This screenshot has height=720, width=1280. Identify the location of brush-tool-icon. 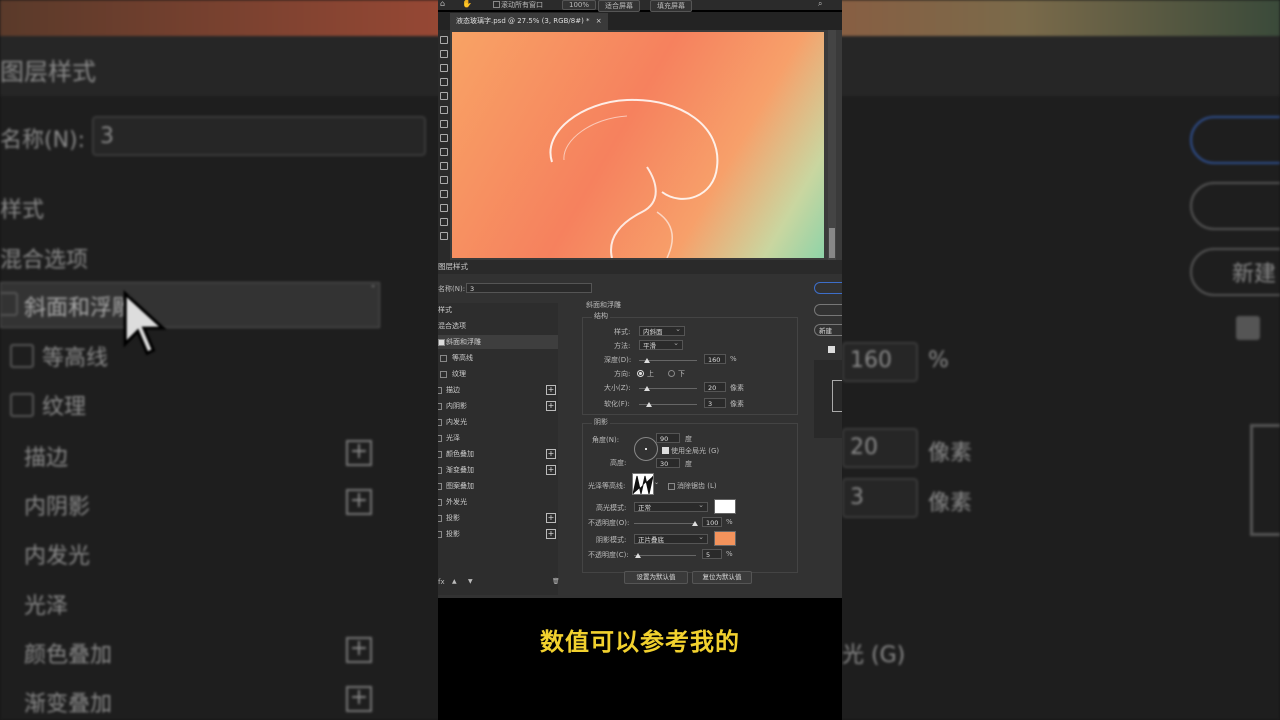
(444, 138).